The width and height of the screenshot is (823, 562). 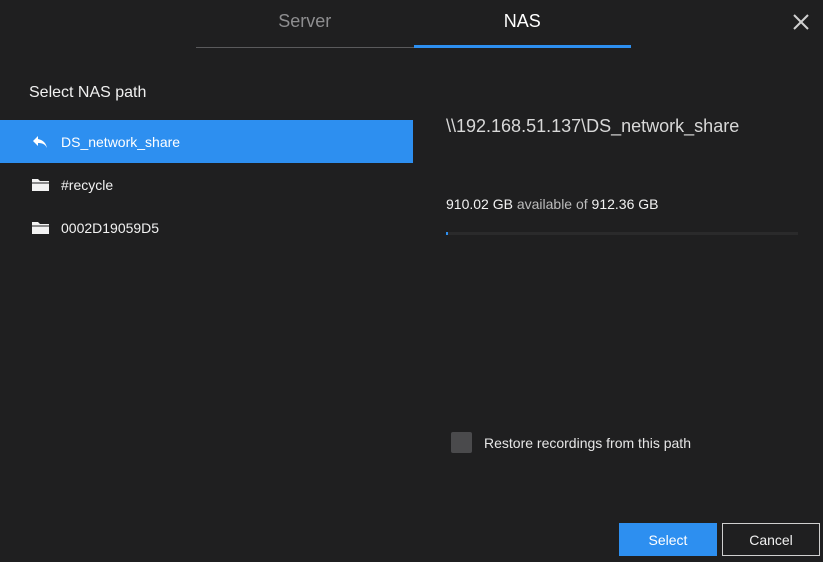 I want to click on list-item-label: 0002D19059D5, so click(x=110, y=227).